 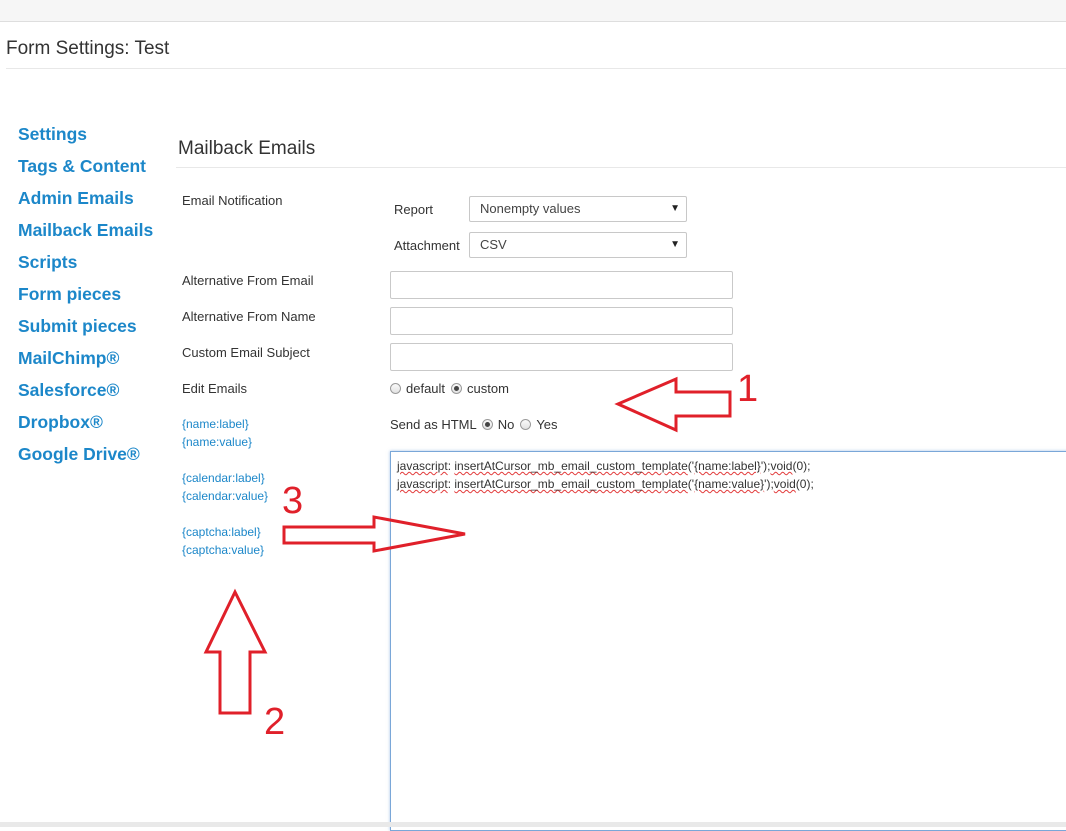 I want to click on tag-calendar-value-link: {calendar:value}, so click(x=225, y=496).